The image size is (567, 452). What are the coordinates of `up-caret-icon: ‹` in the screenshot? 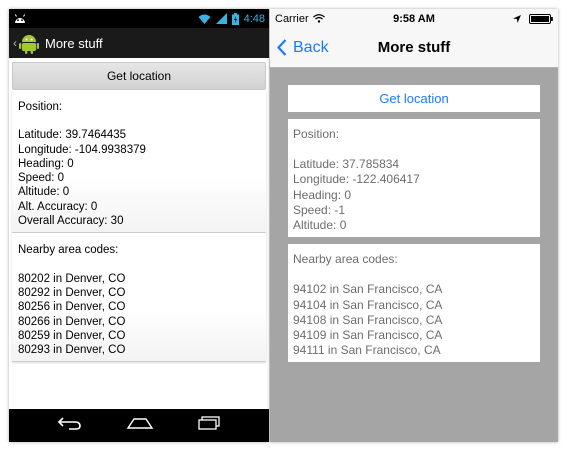 It's located at (15, 43).